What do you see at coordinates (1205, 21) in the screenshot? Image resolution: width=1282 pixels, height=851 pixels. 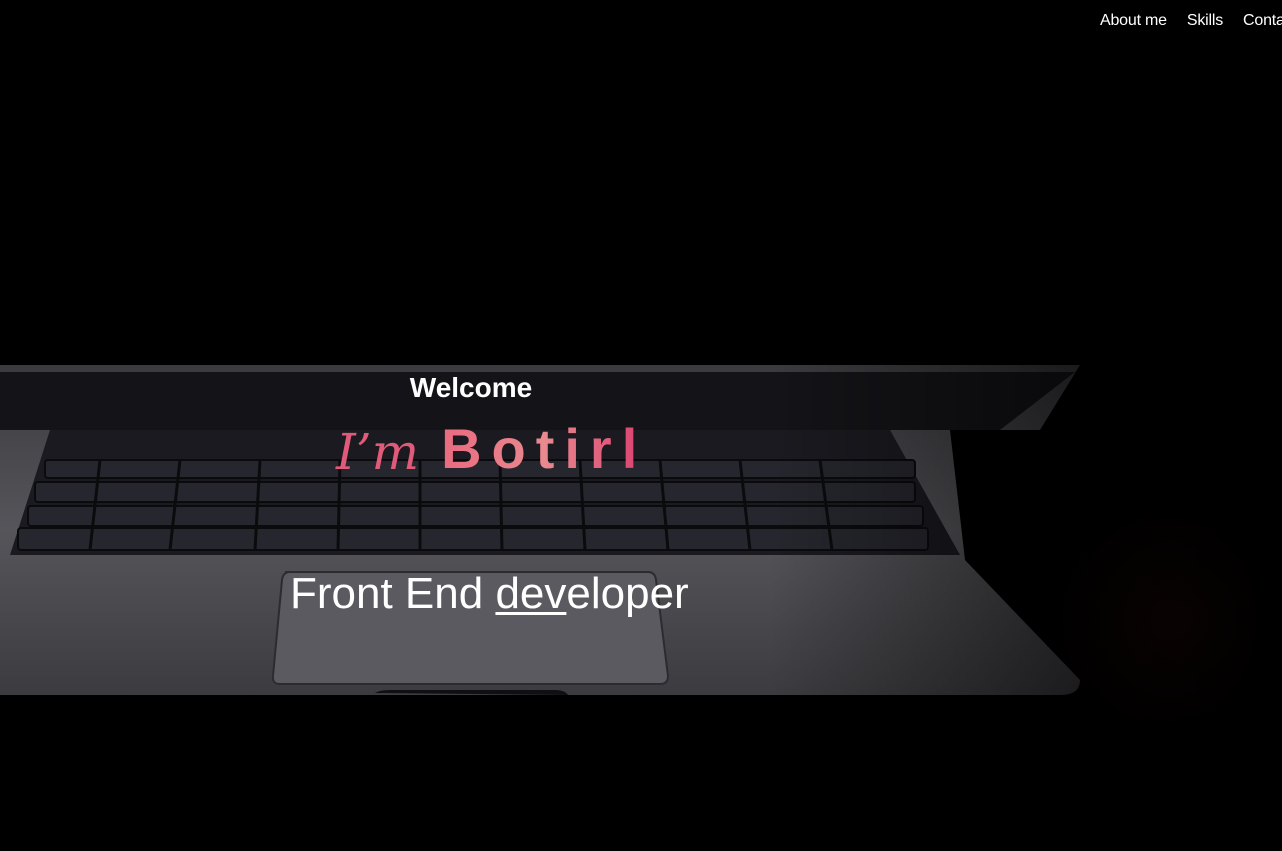 I see `nav-link-skills: Skills` at bounding box center [1205, 21].